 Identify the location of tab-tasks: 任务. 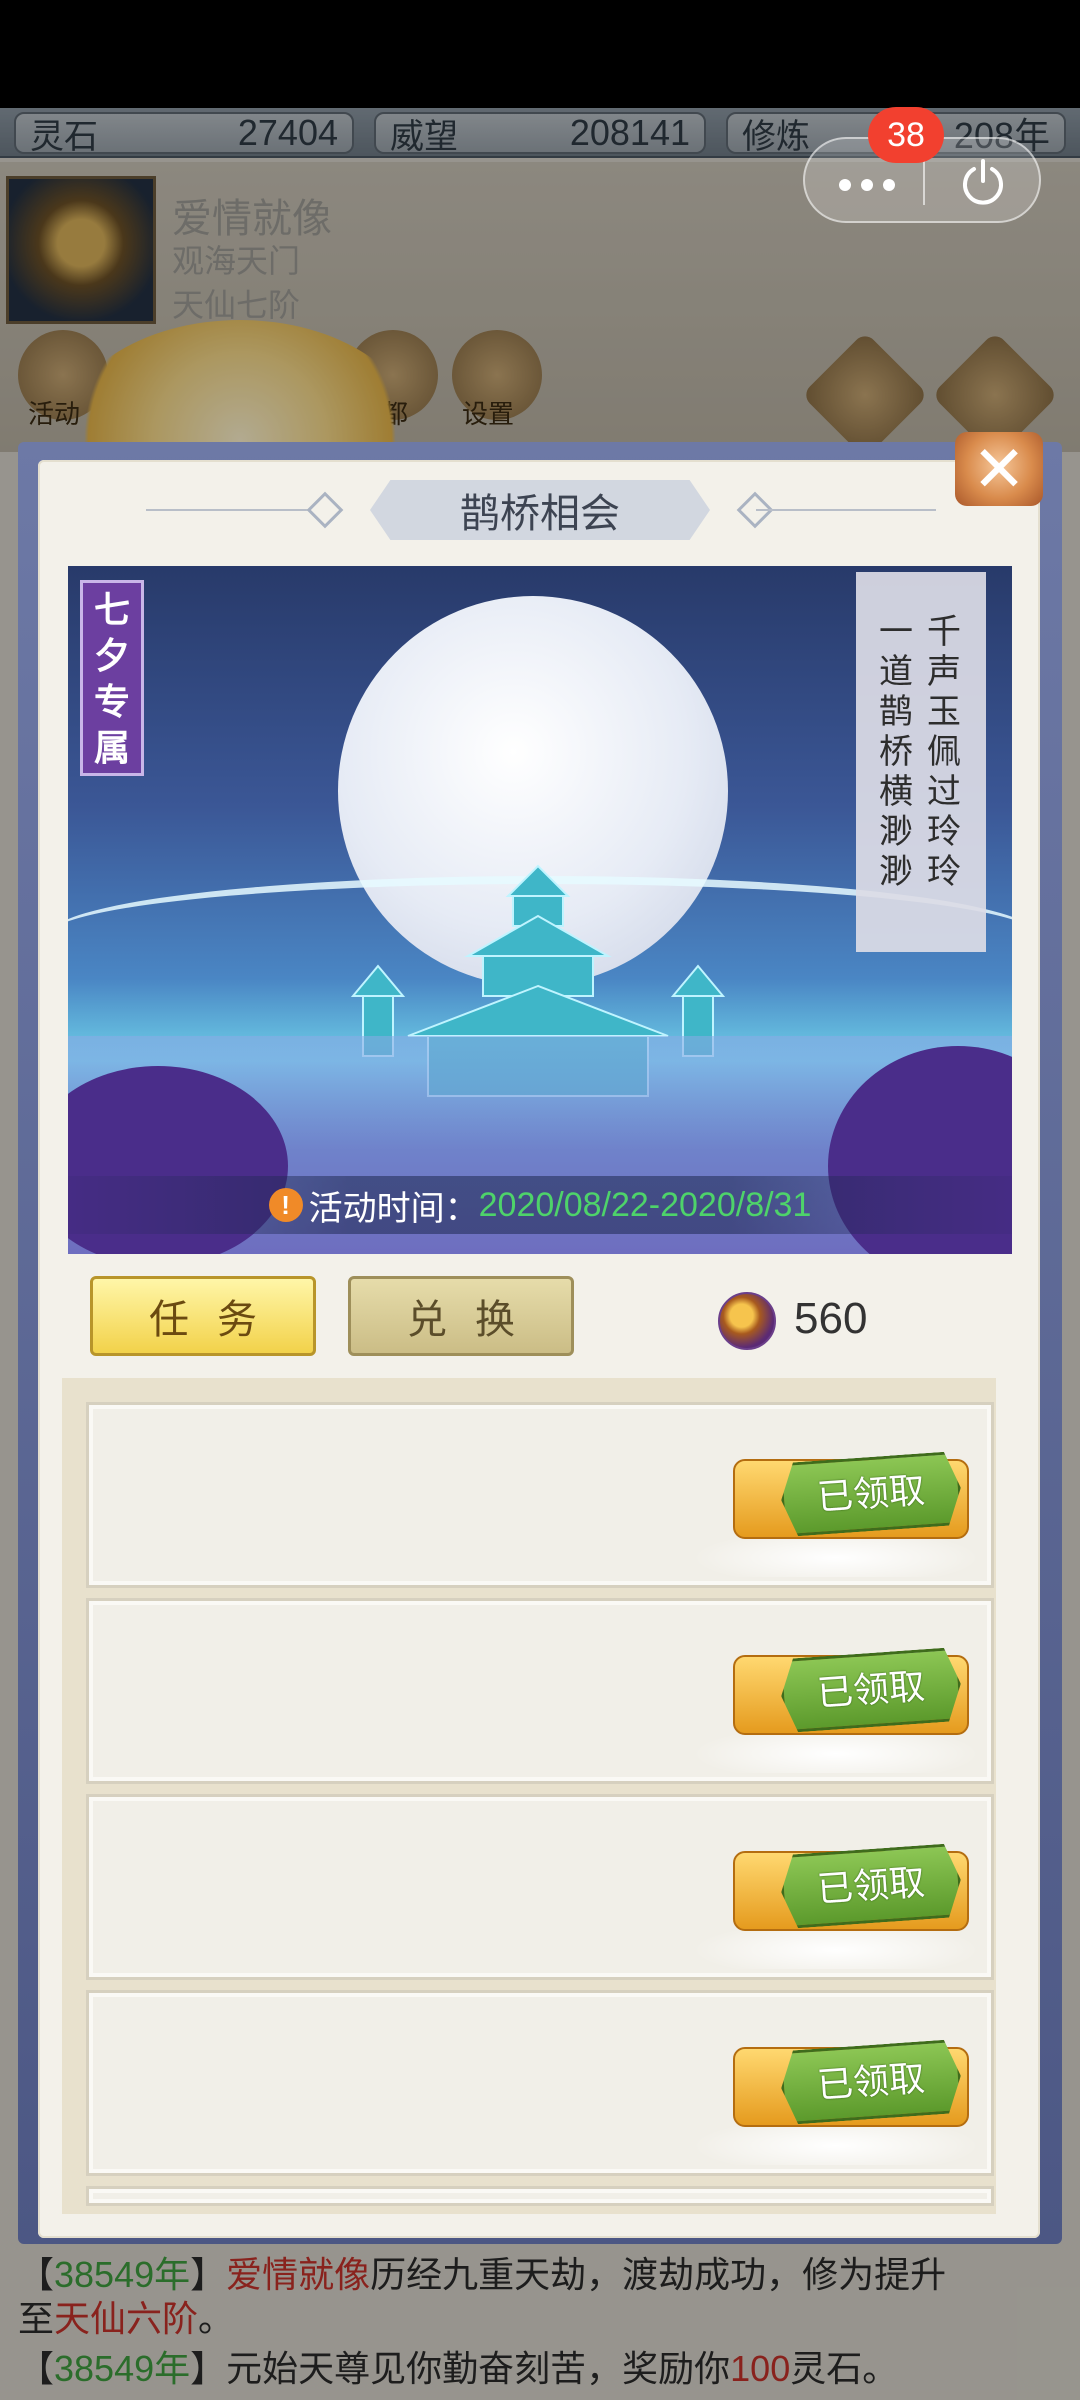
(203, 1316).